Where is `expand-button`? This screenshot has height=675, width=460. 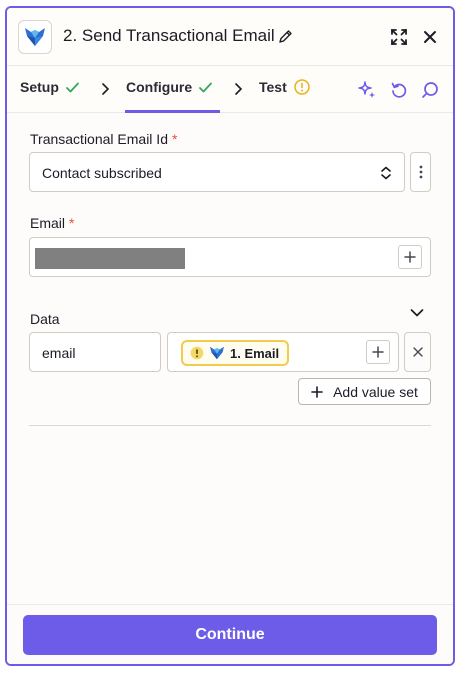
expand-button is located at coordinates (399, 37).